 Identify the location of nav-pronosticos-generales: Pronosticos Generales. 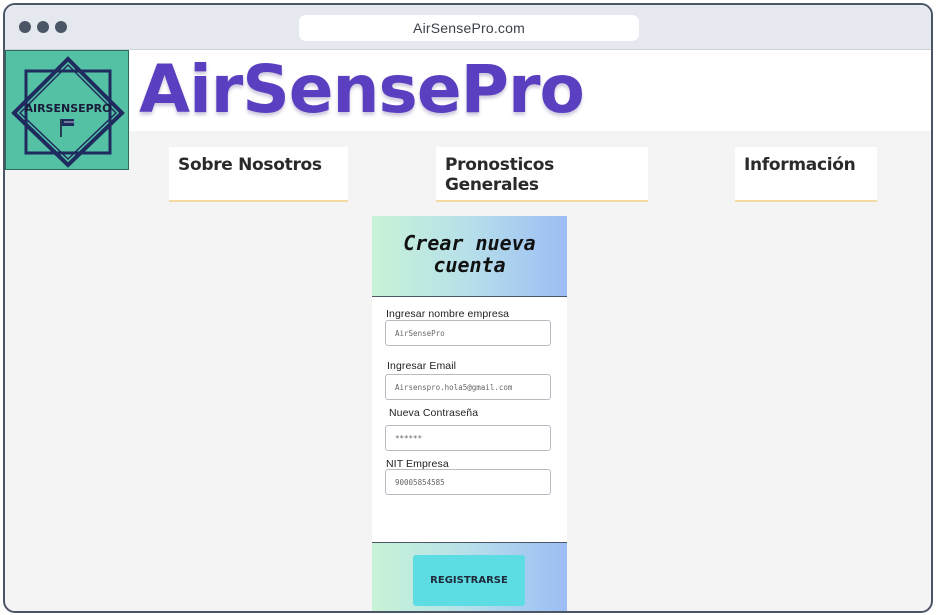
(542, 174).